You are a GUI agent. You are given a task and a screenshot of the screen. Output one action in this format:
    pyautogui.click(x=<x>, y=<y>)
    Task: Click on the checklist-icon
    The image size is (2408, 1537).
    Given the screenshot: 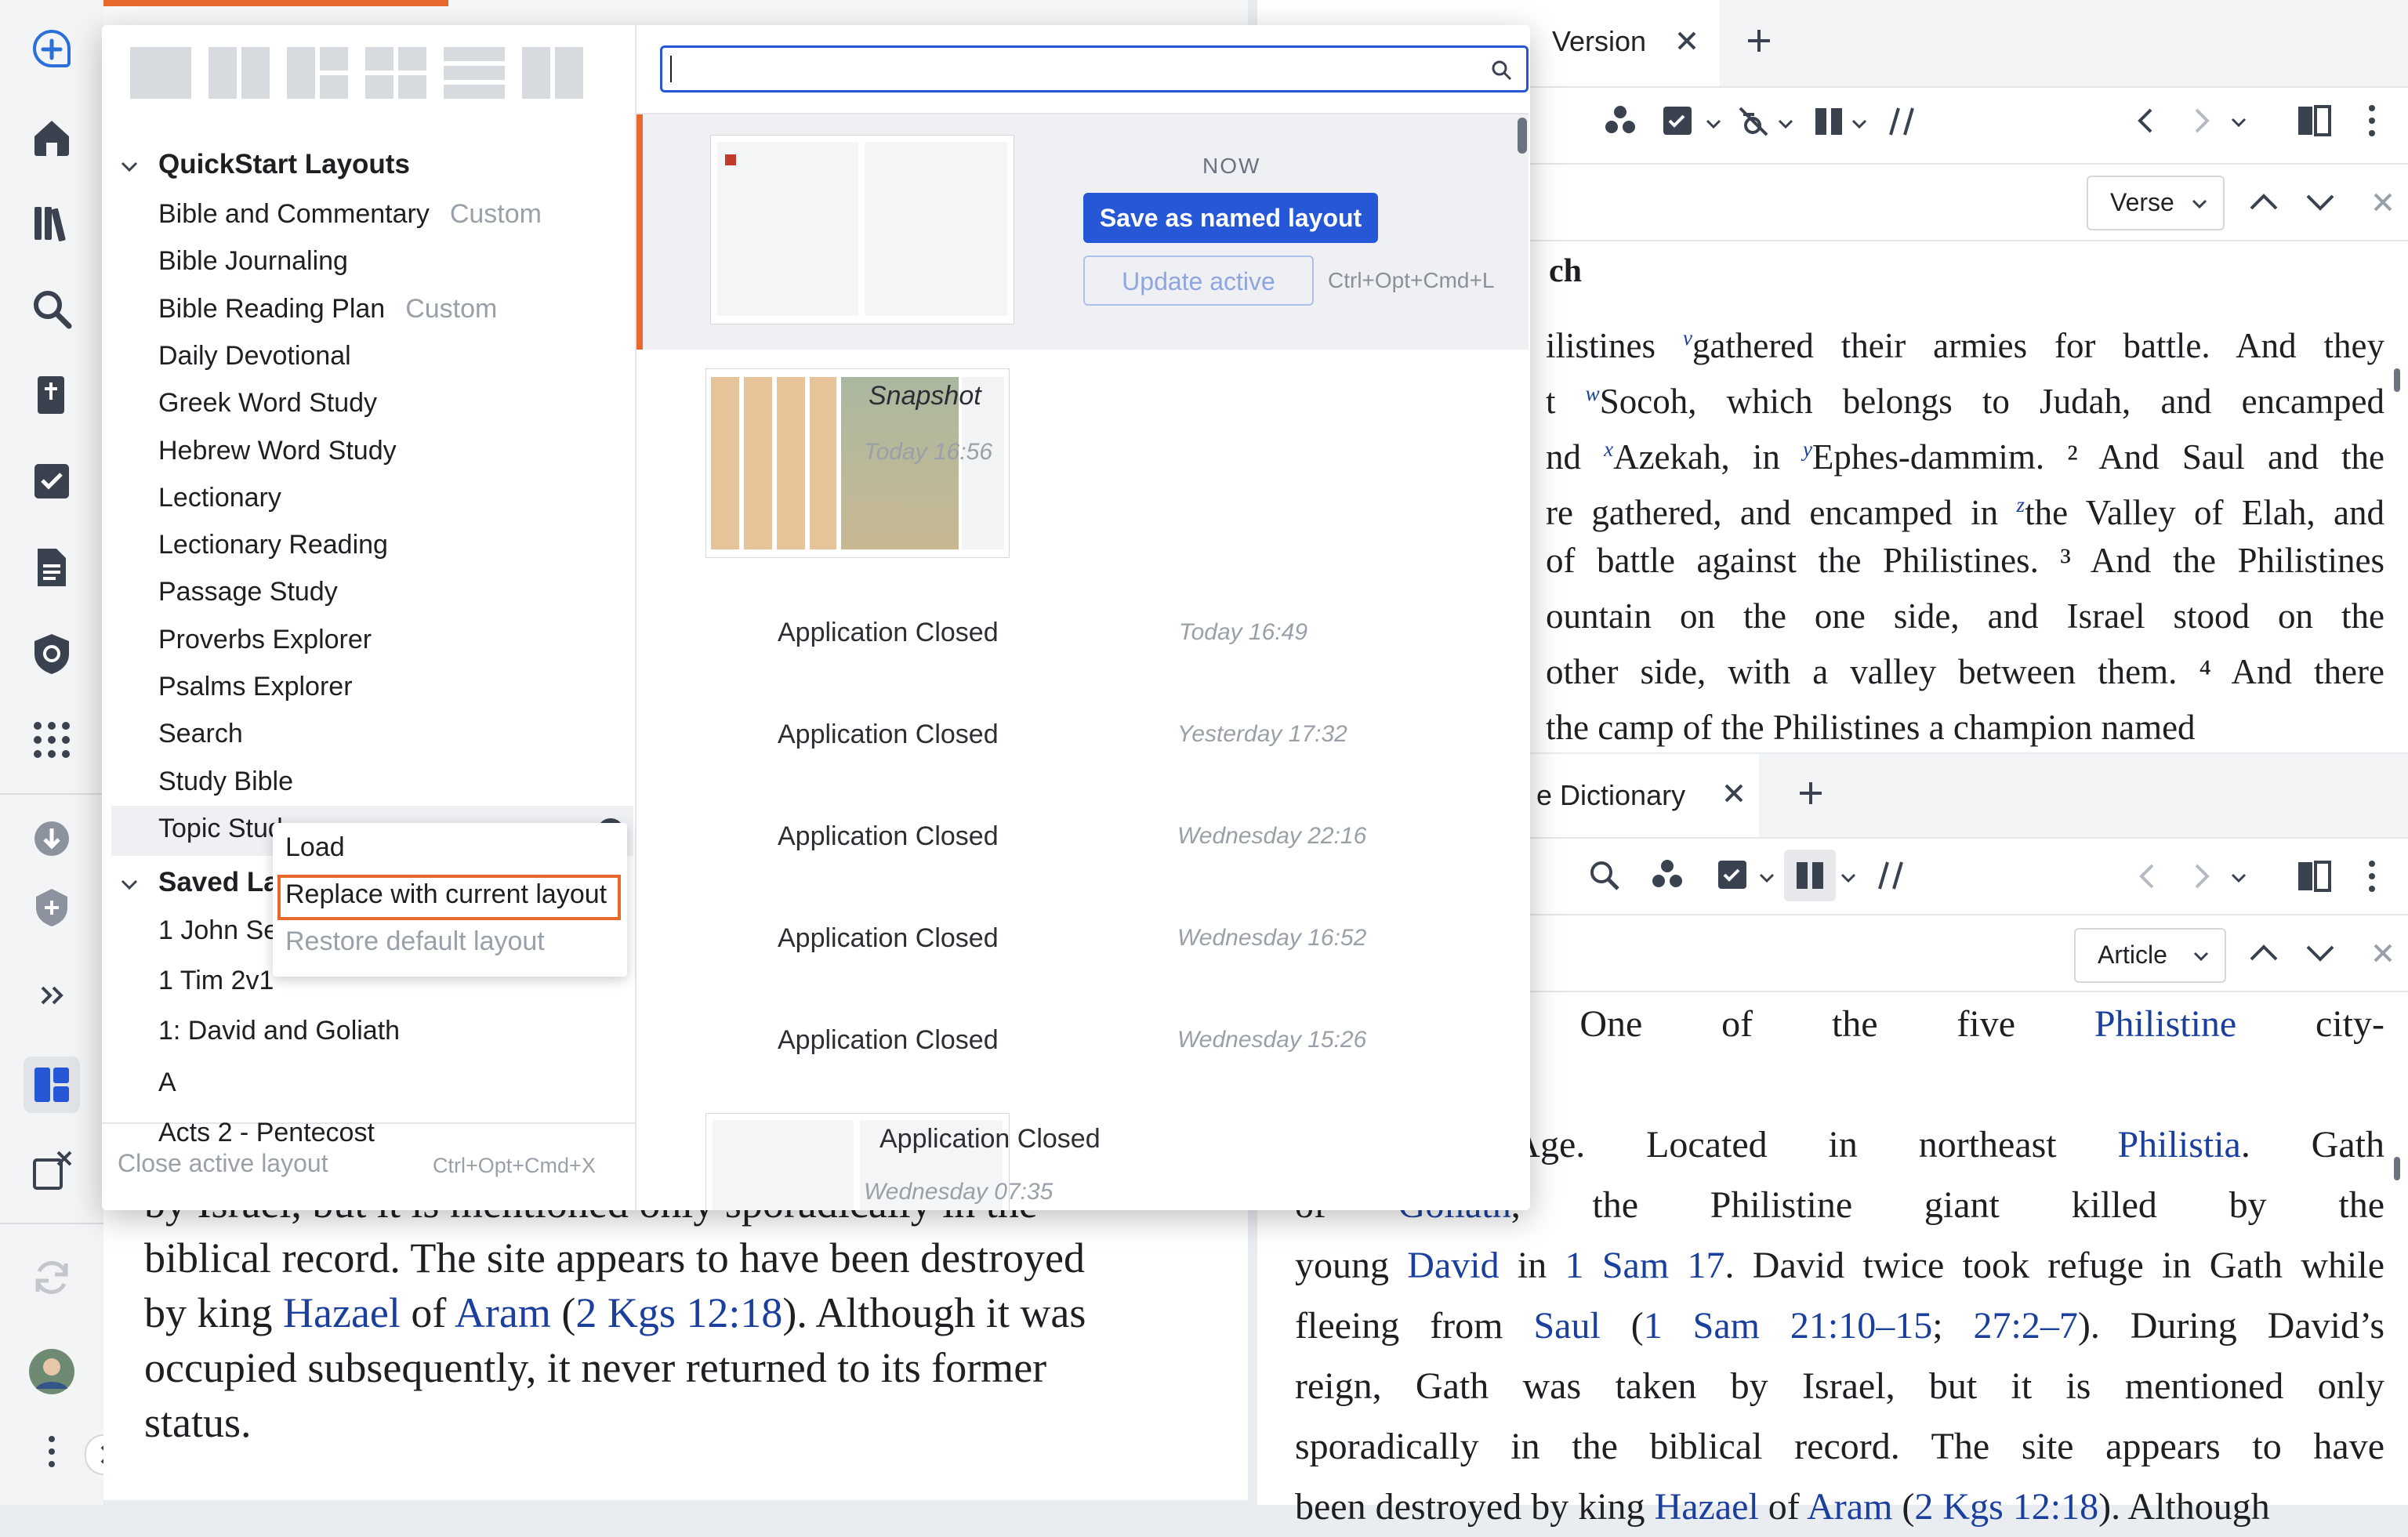 What is the action you would take?
    pyautogui.click(x=52, y=481)
    